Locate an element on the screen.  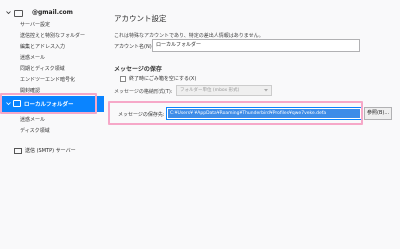
sidebar-item-composition: 編集とアドレス入力 is located at coordinates (42, 47).